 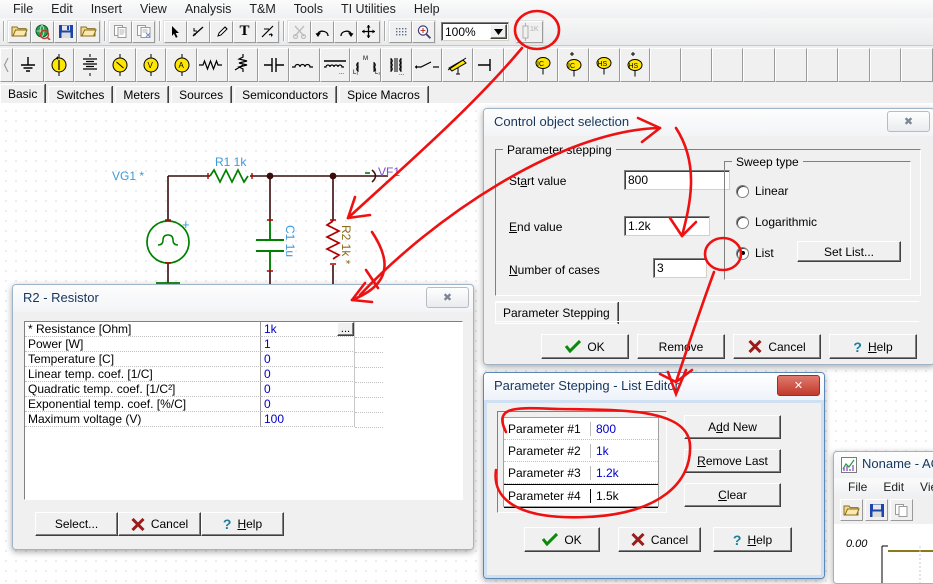 What do you see at coordinates (299, 31) in the screenshot?
I see `cut-scissors-icon` at bounding box center [299, 31].